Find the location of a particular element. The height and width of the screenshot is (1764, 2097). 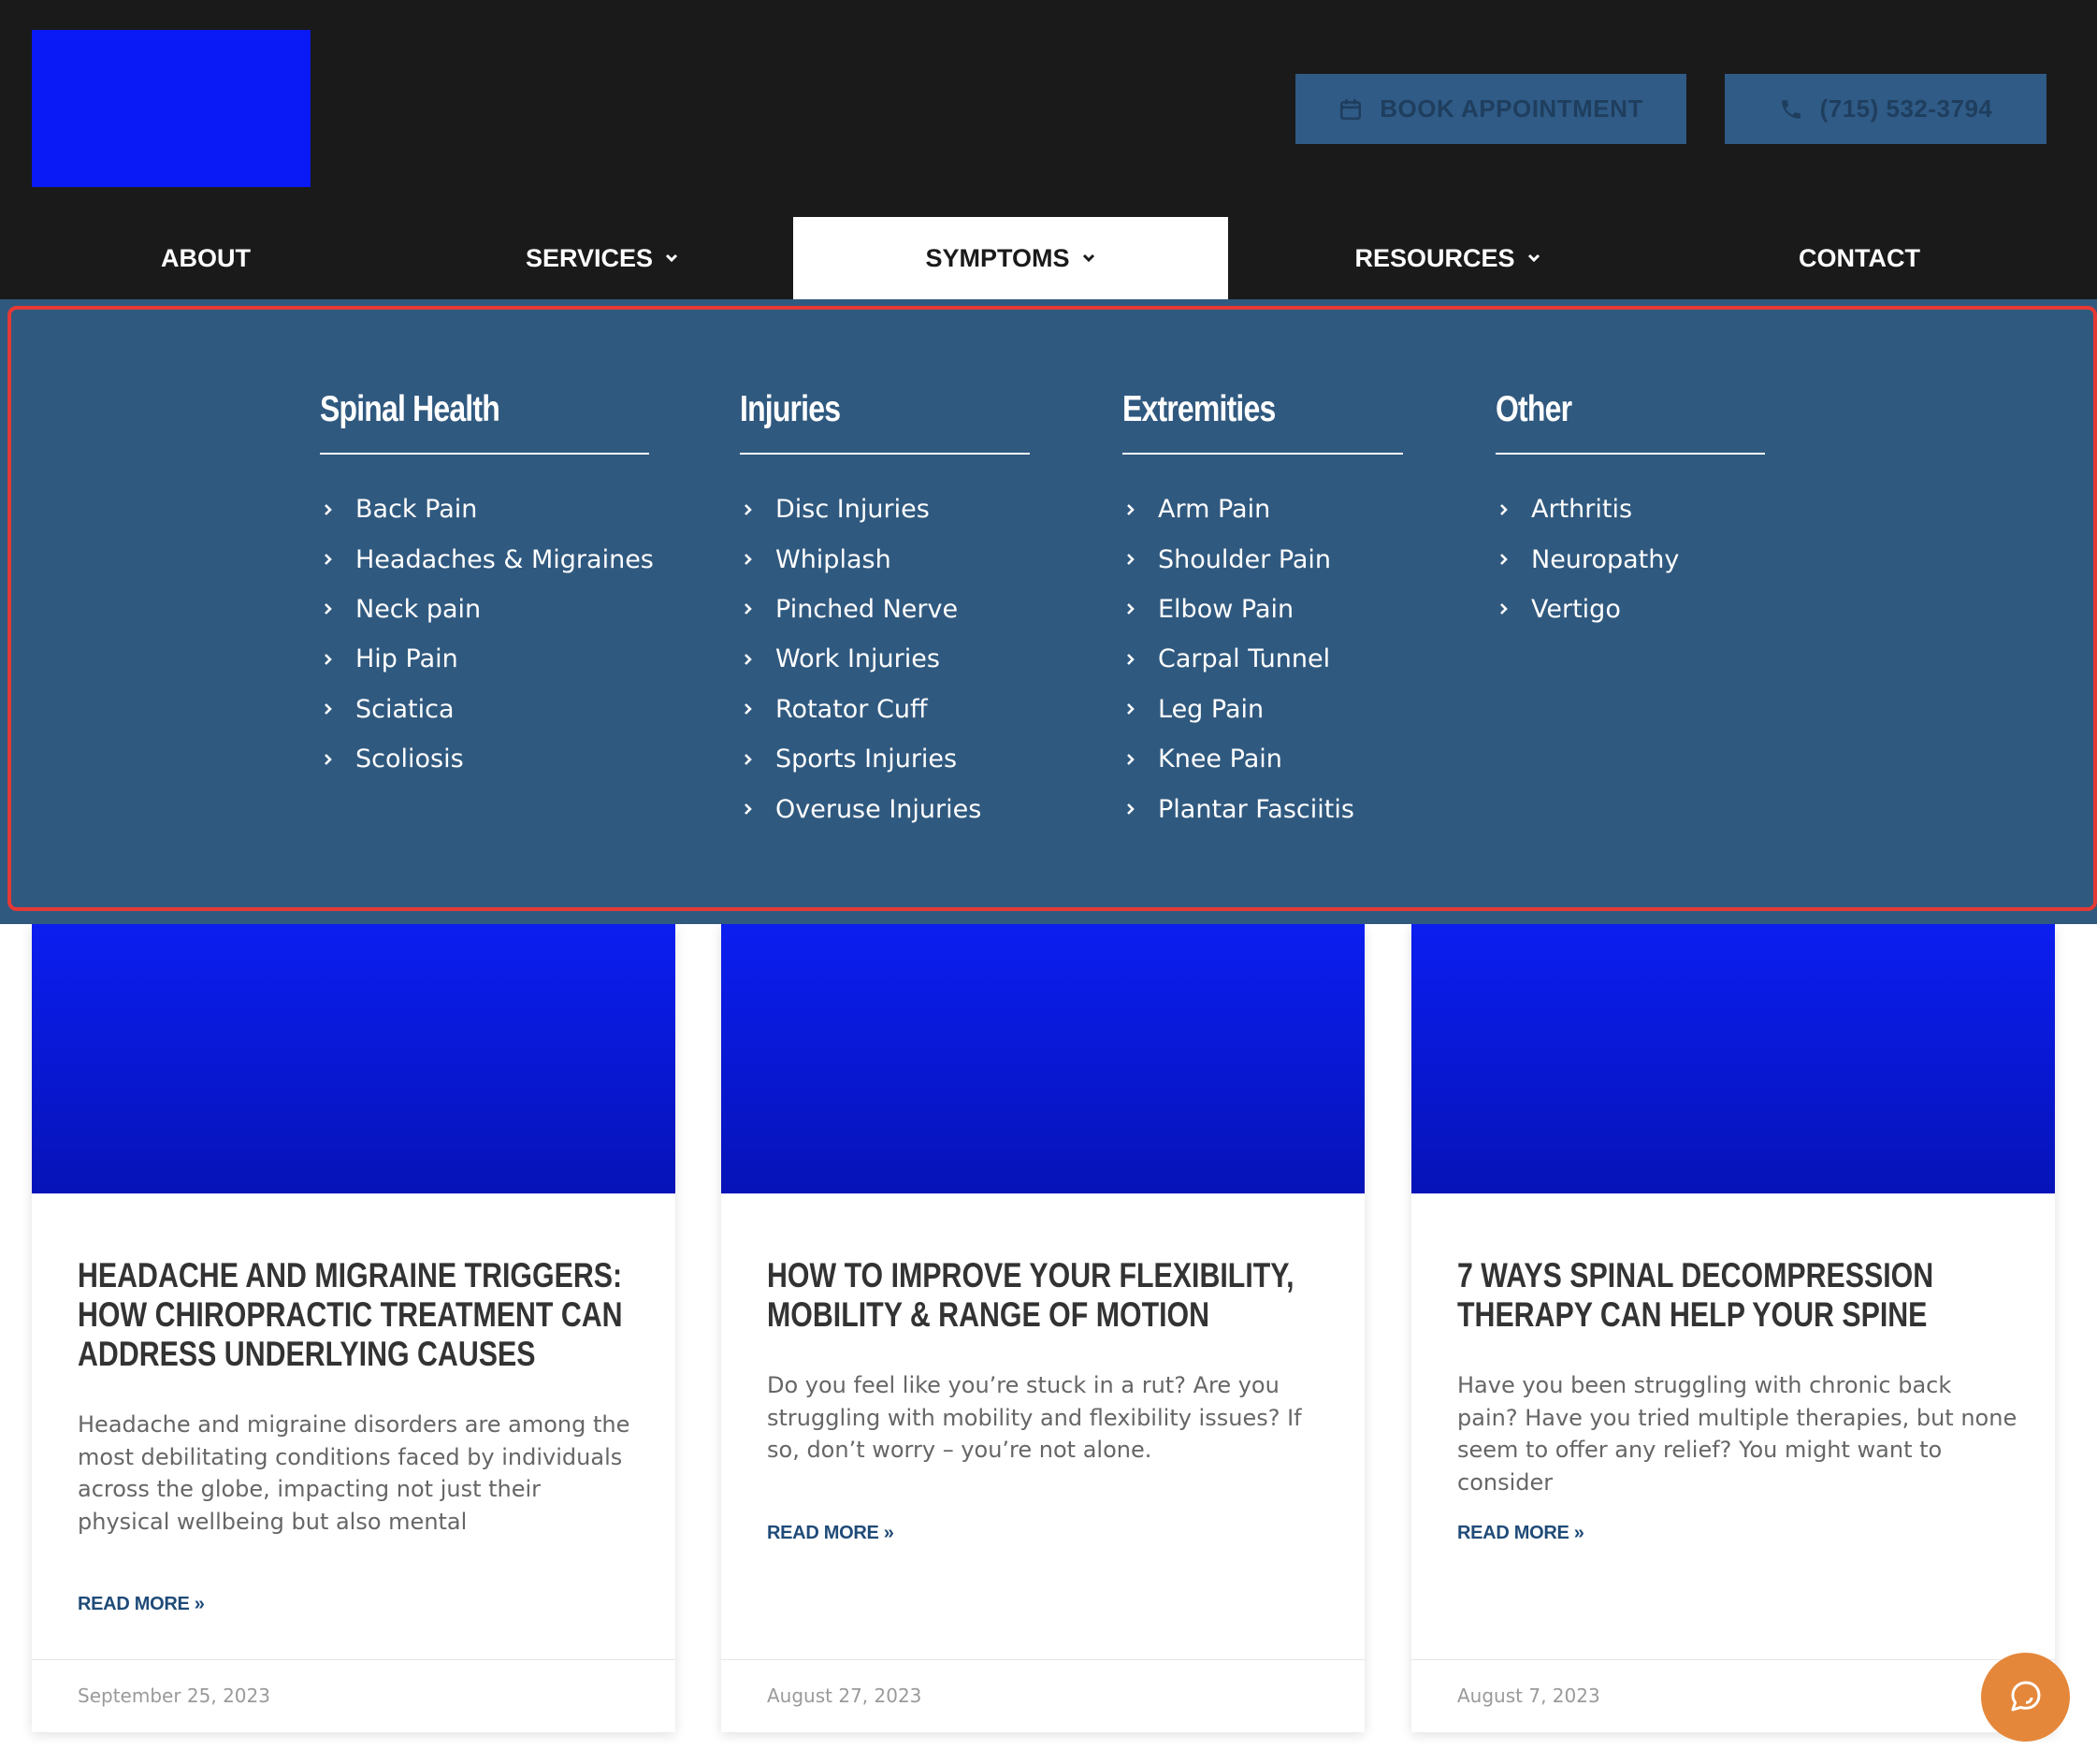

menu-item: Hip Pain is located at coordinates (484, 659).